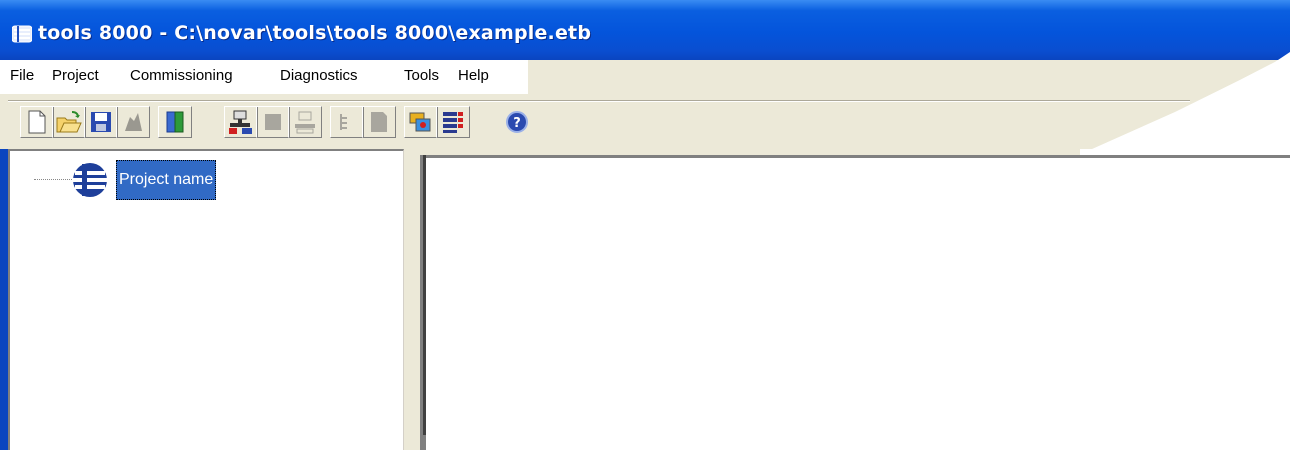 This screenshot has height=450, width=1290. I want to click on palette-button, so click(421, 122).